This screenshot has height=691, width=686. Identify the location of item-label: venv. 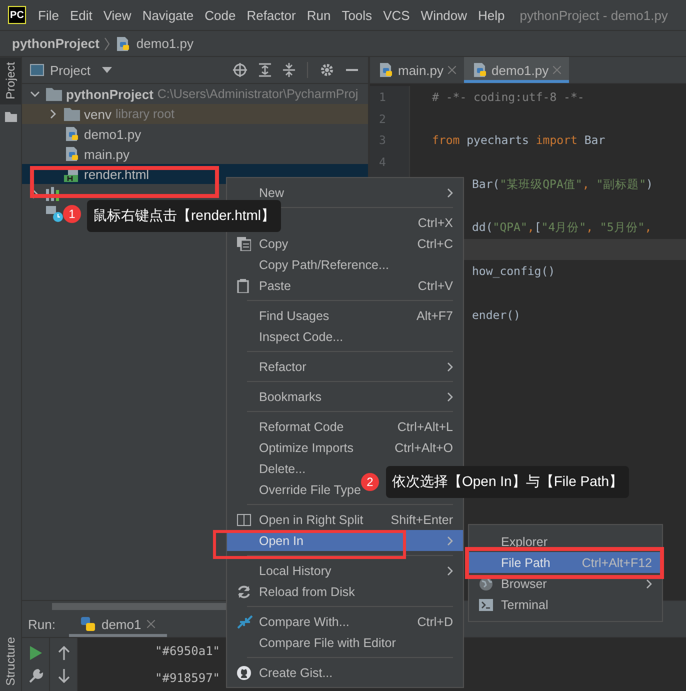
(98, 114).